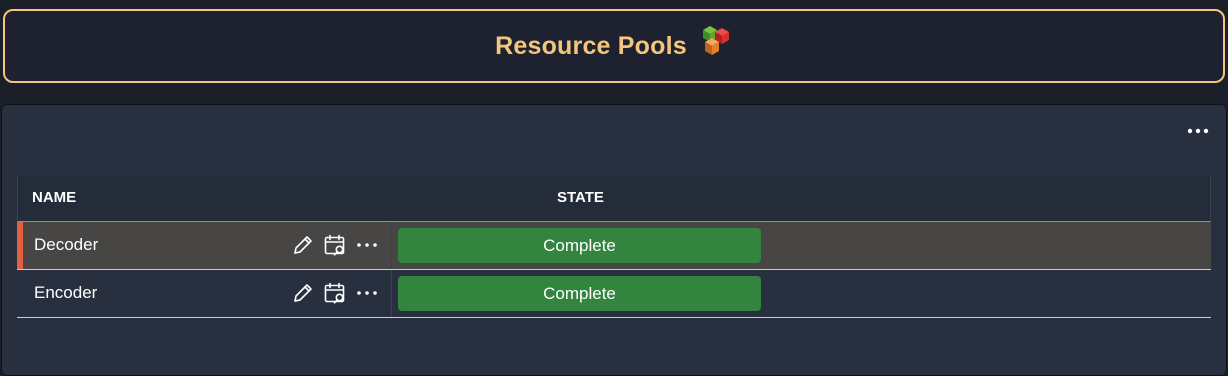 This screenshot has width=1228, height=376. Describe the element at coordinates (591, 45) in the screenshot. I see `page-title: Resource Pools` at that location.